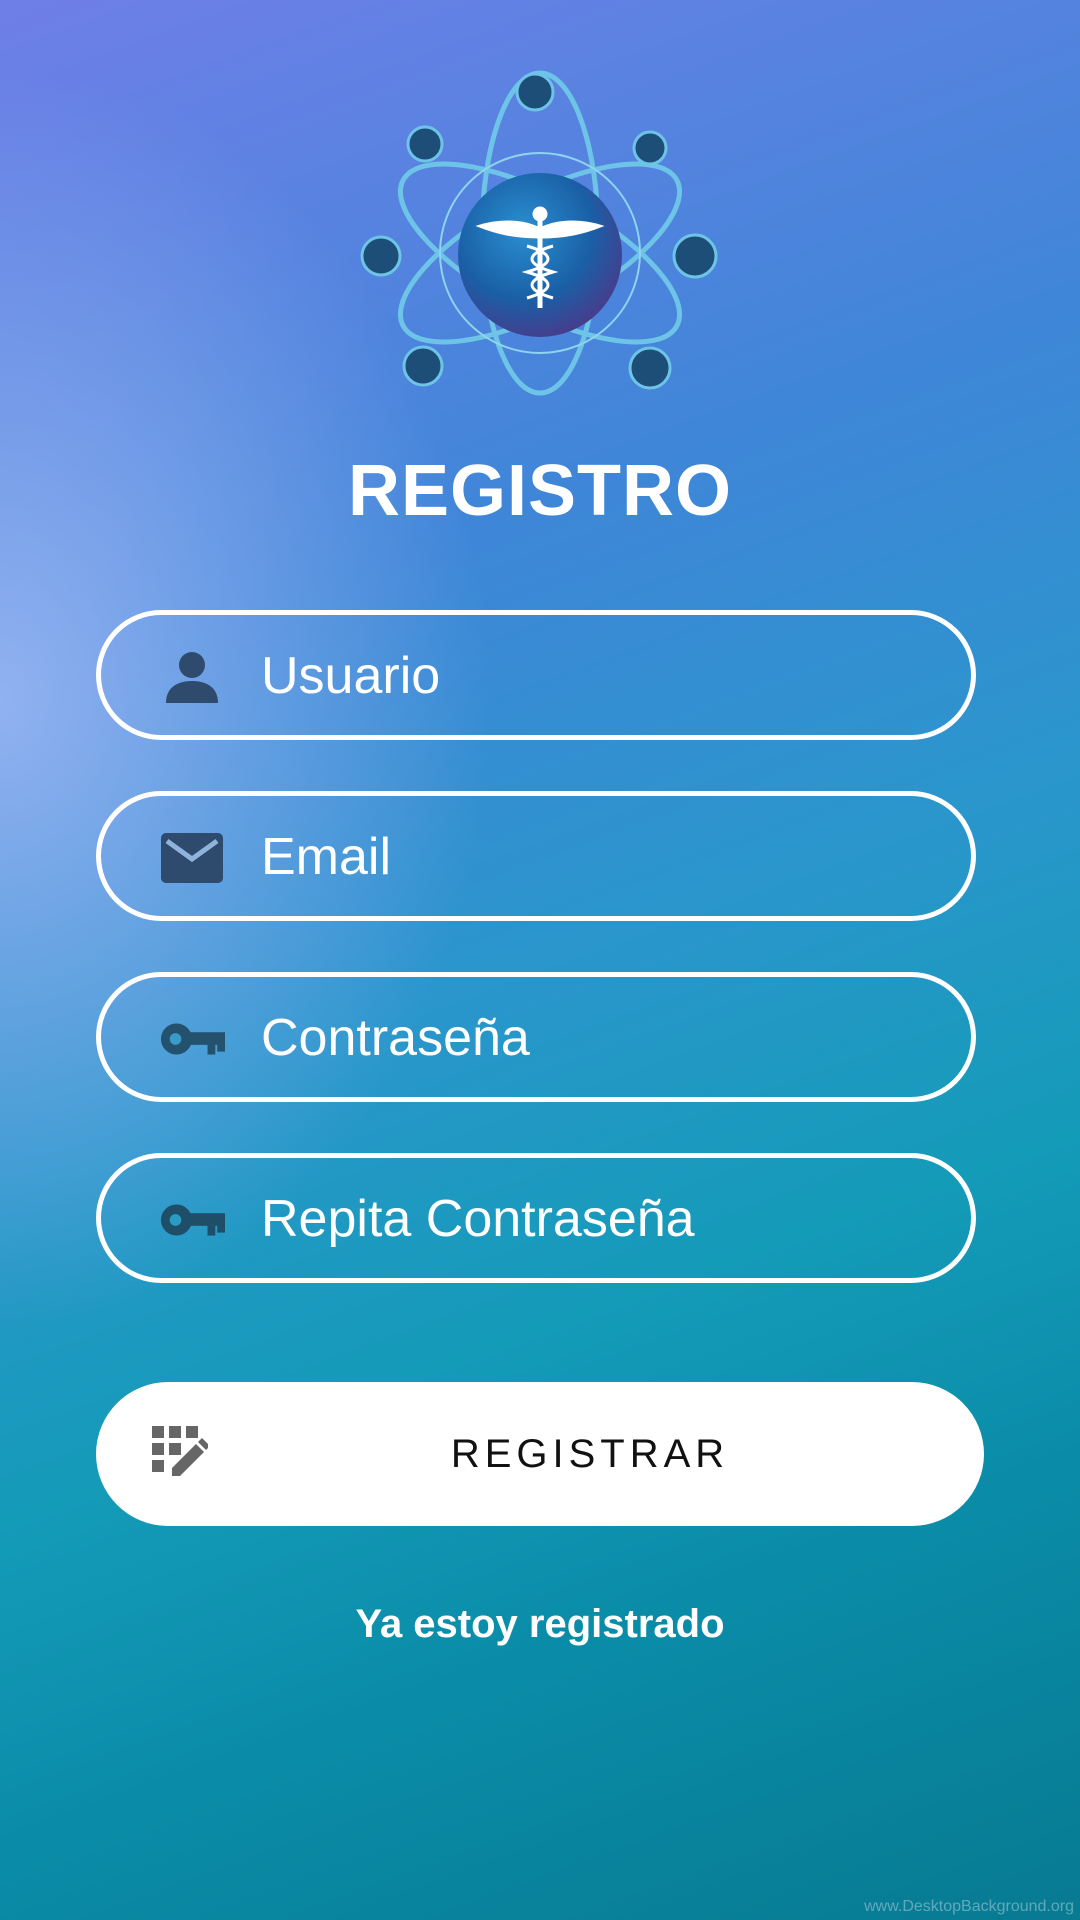 Image resolution: width=1080 pixels, height=1920 pixels. I want to click on password-field: Contraseña, so click(536, 1037).